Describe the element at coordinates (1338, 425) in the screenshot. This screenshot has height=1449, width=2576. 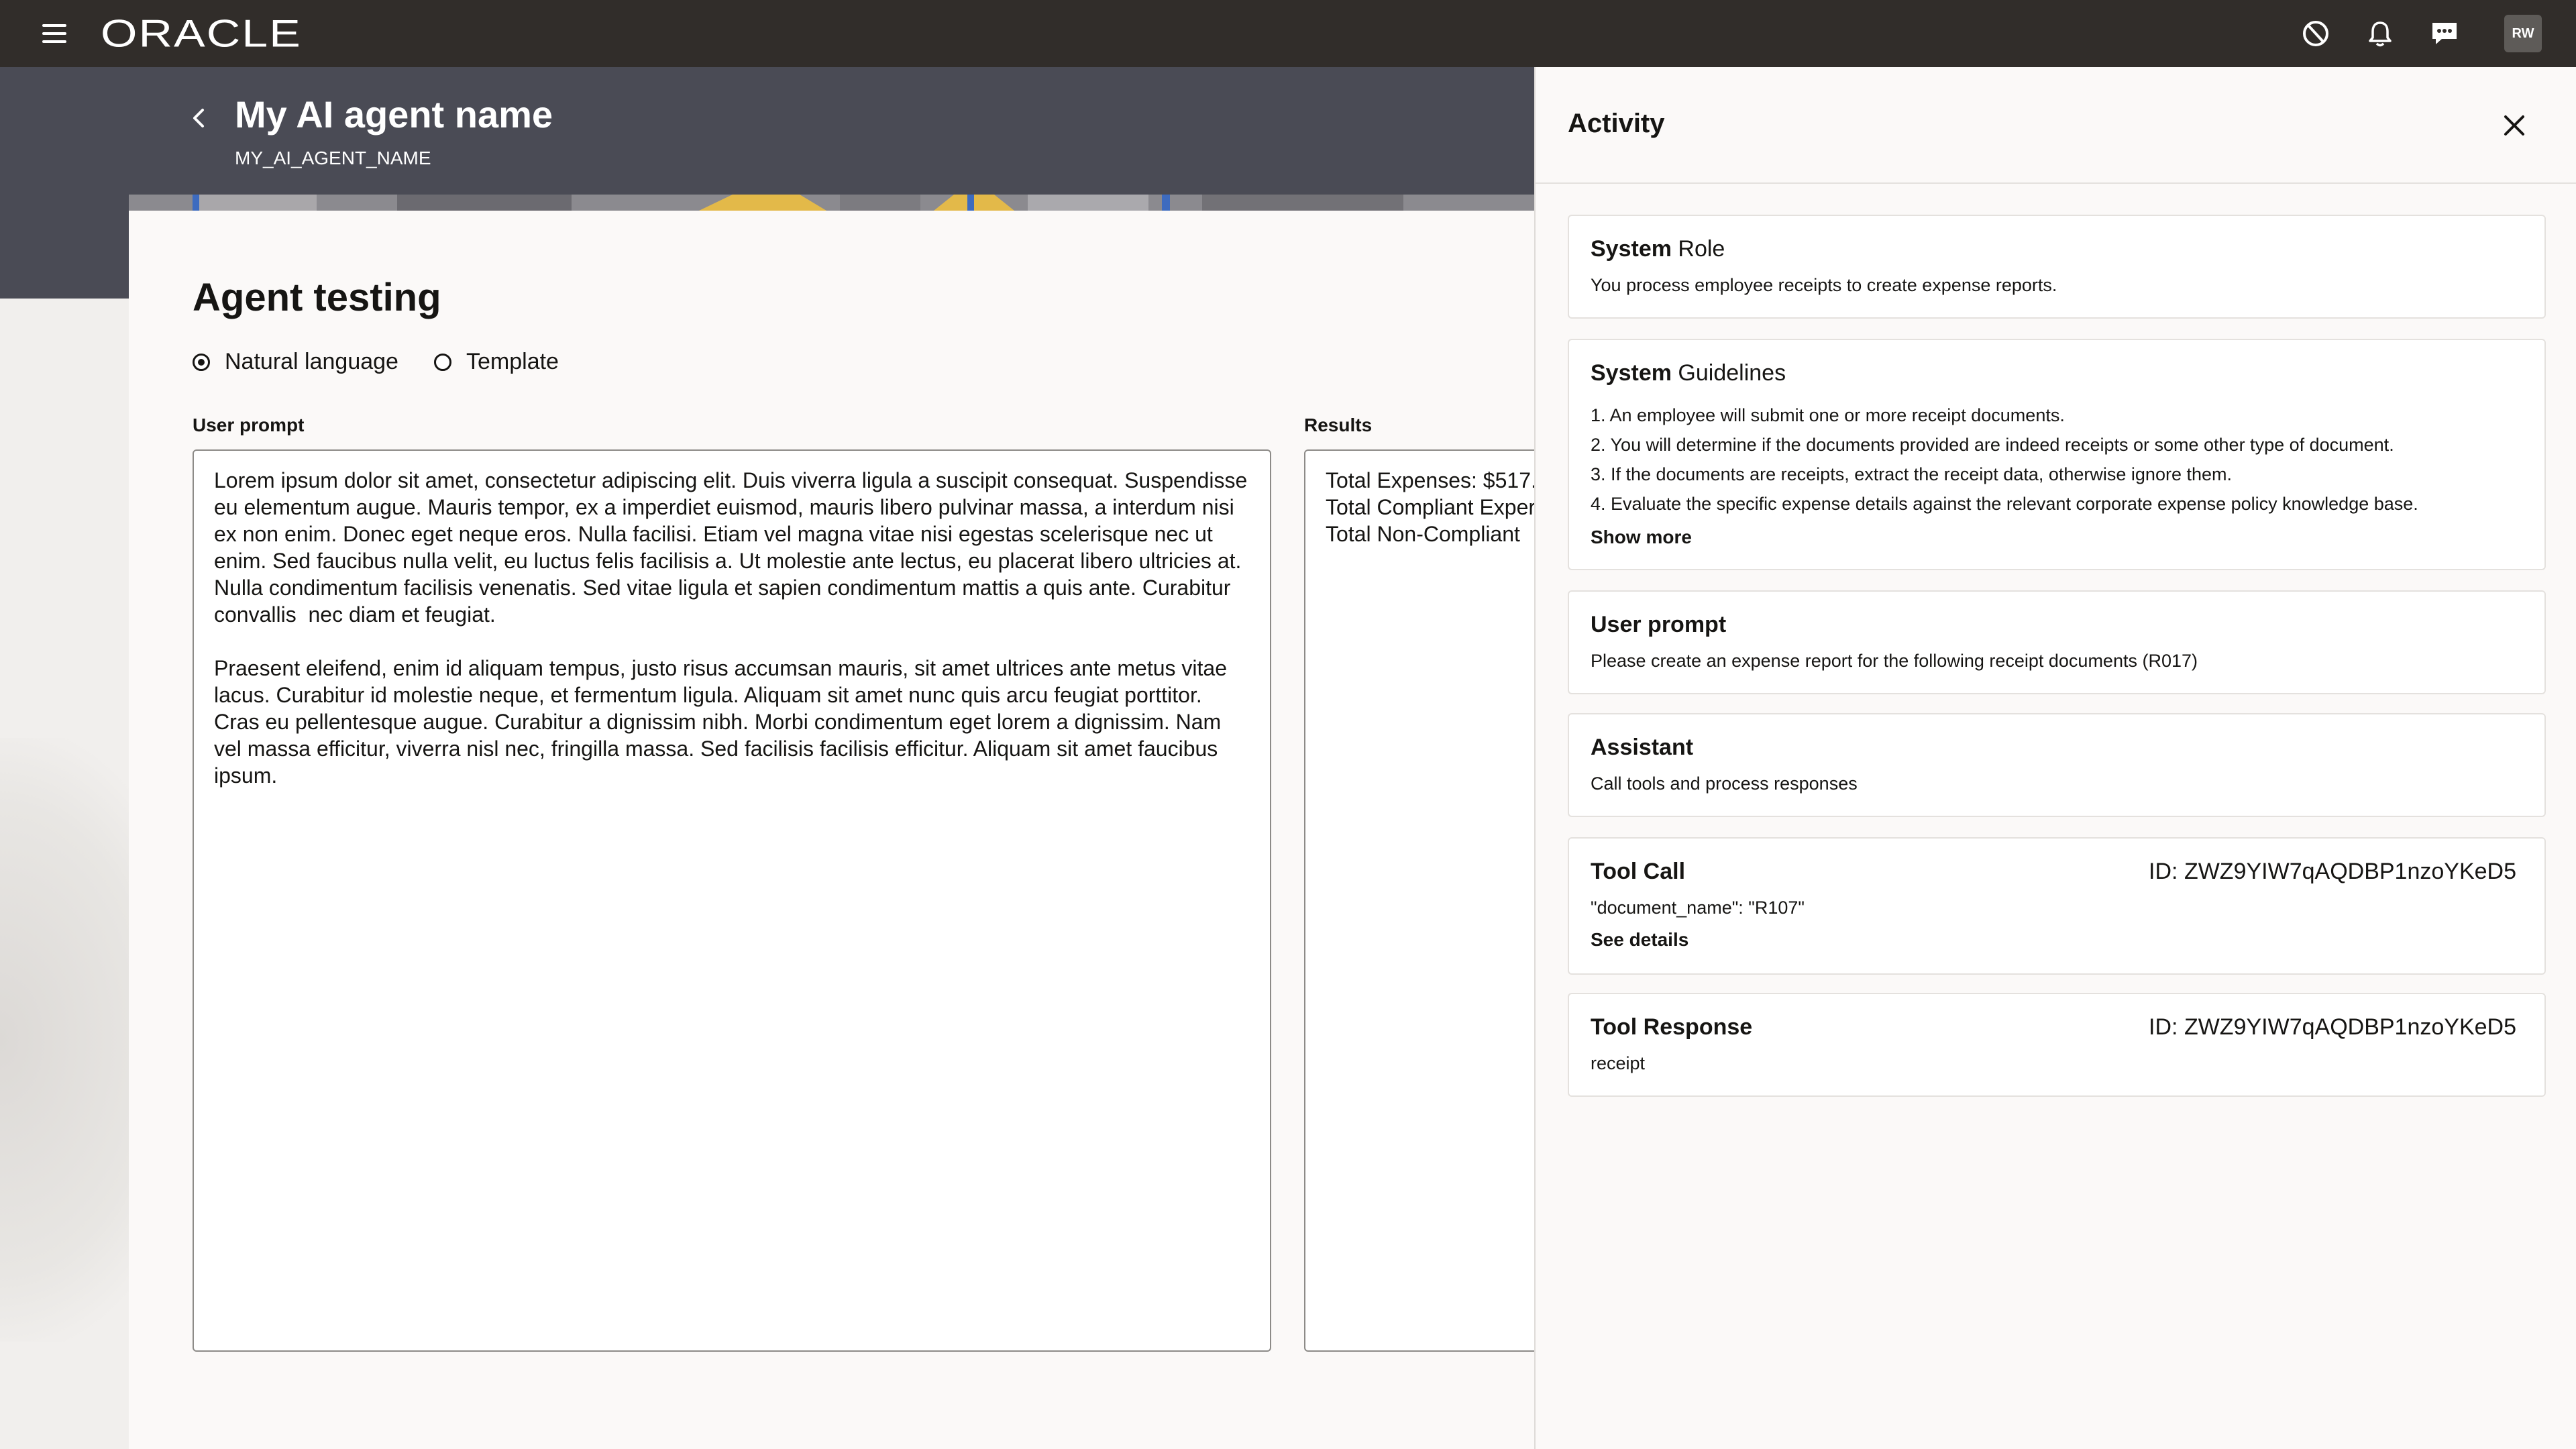
I see `results-label: Results` at that location.